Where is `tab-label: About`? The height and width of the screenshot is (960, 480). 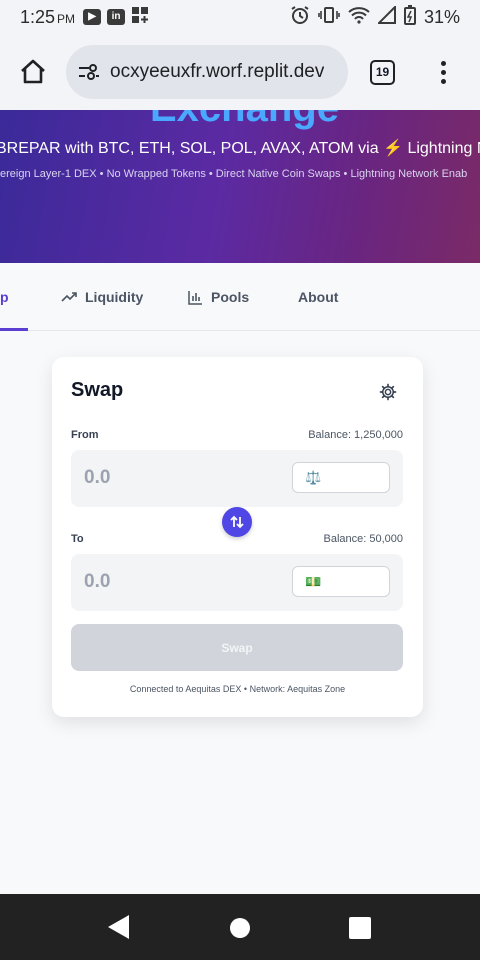
tab-label: About is located at coordinates (318, 297).